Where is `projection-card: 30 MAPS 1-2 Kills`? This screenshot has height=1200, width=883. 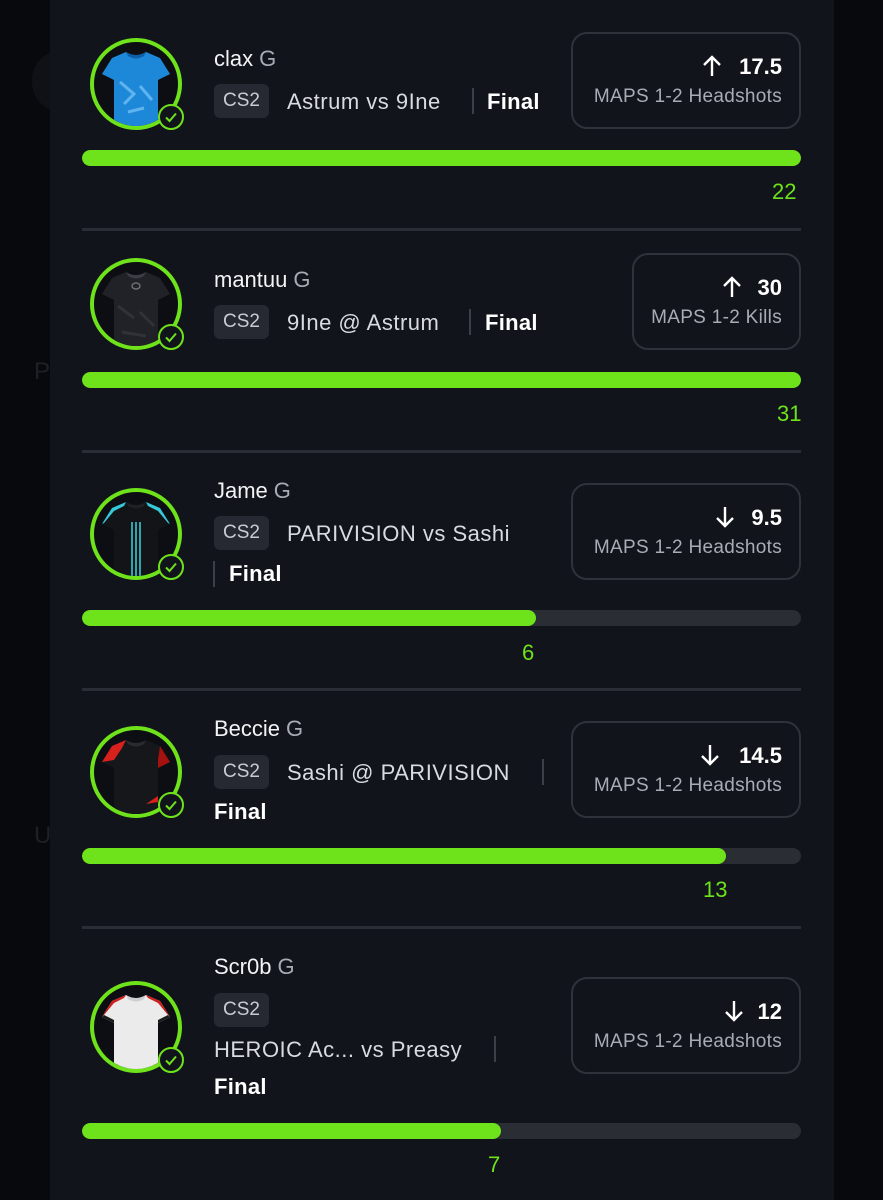
projection-card: 30 MAPS 1-2 Kills is located at coordinates (716, 301).